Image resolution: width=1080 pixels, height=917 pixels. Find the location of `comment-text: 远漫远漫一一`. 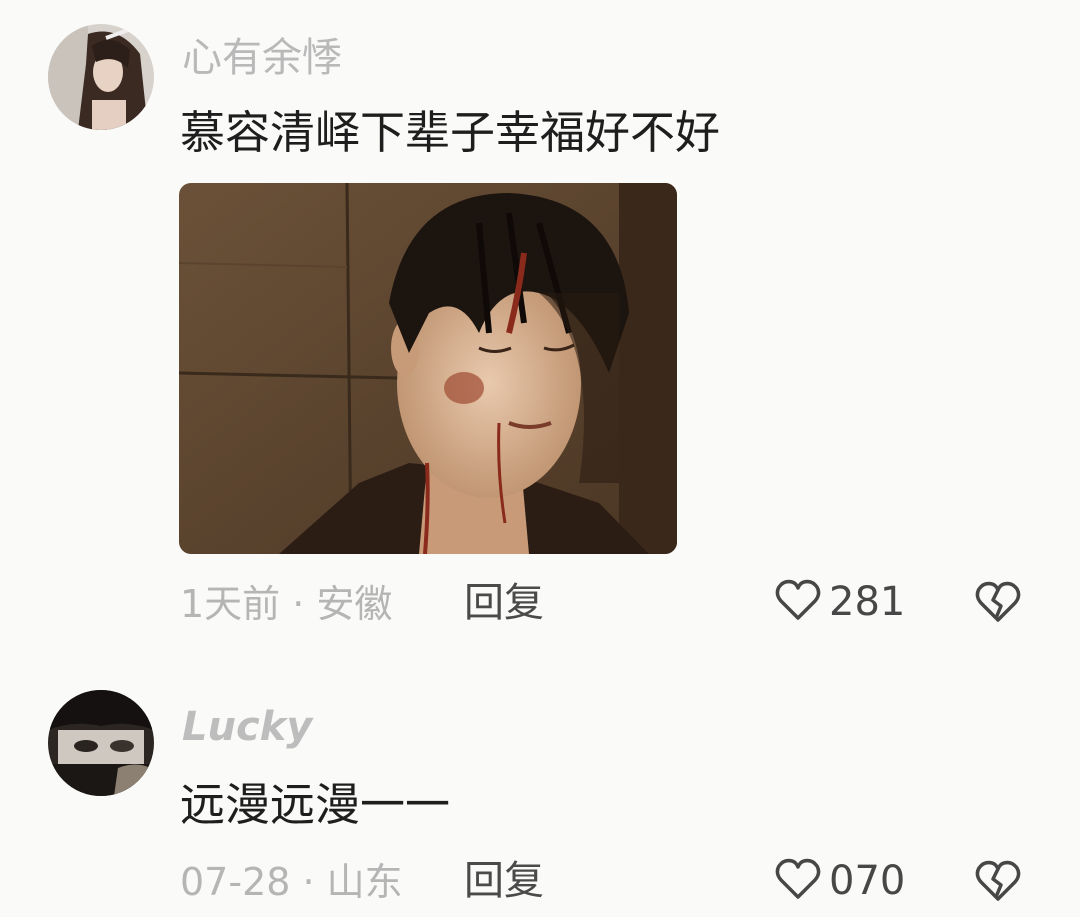

comment-text: 远漫远漫一一 is located at coordinates (315, 804).